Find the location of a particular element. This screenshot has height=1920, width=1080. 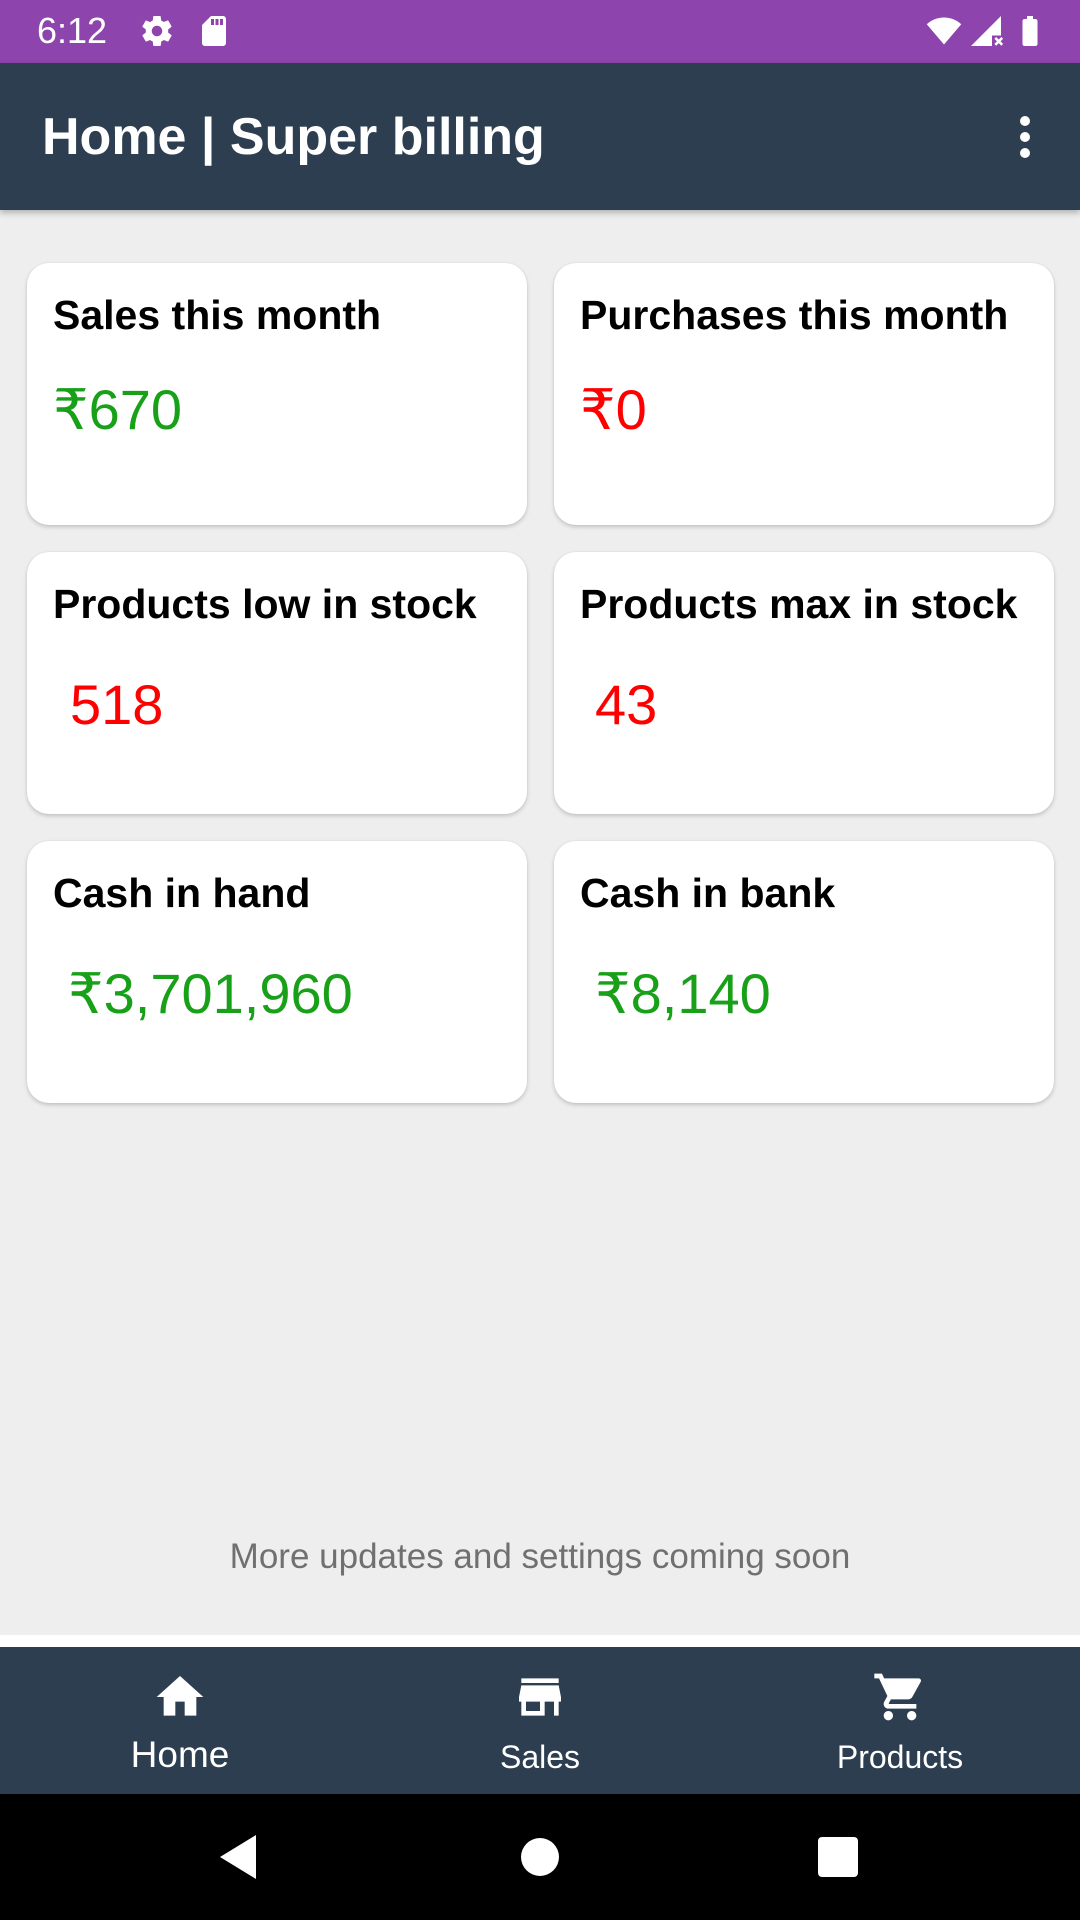

card-value: ₹3,701,960 is located at coordinates (210, 993).